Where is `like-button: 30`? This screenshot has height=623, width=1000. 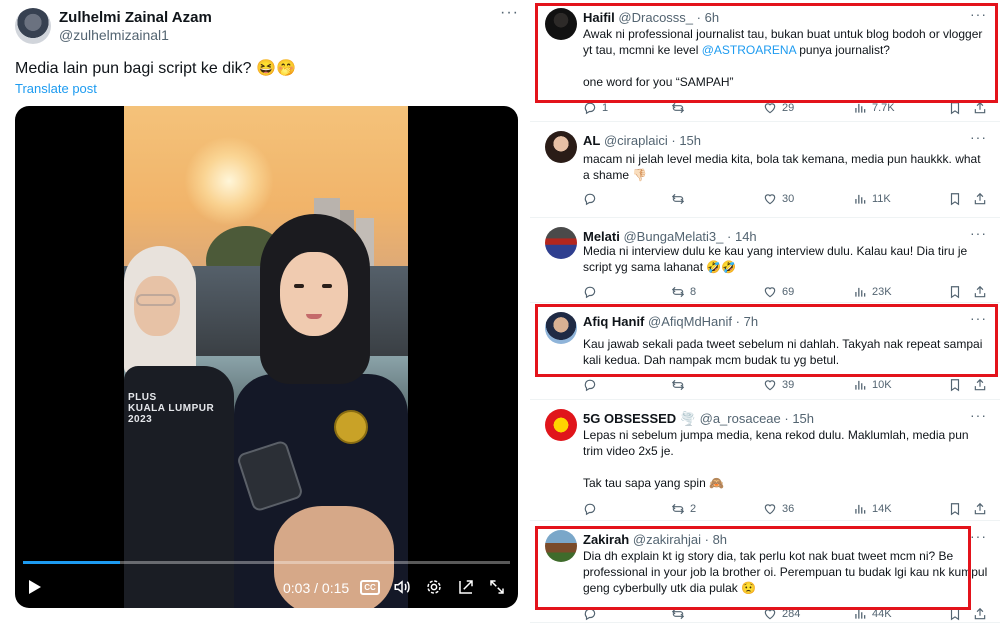 like-button: 30 is located at coordinates (778, 199).